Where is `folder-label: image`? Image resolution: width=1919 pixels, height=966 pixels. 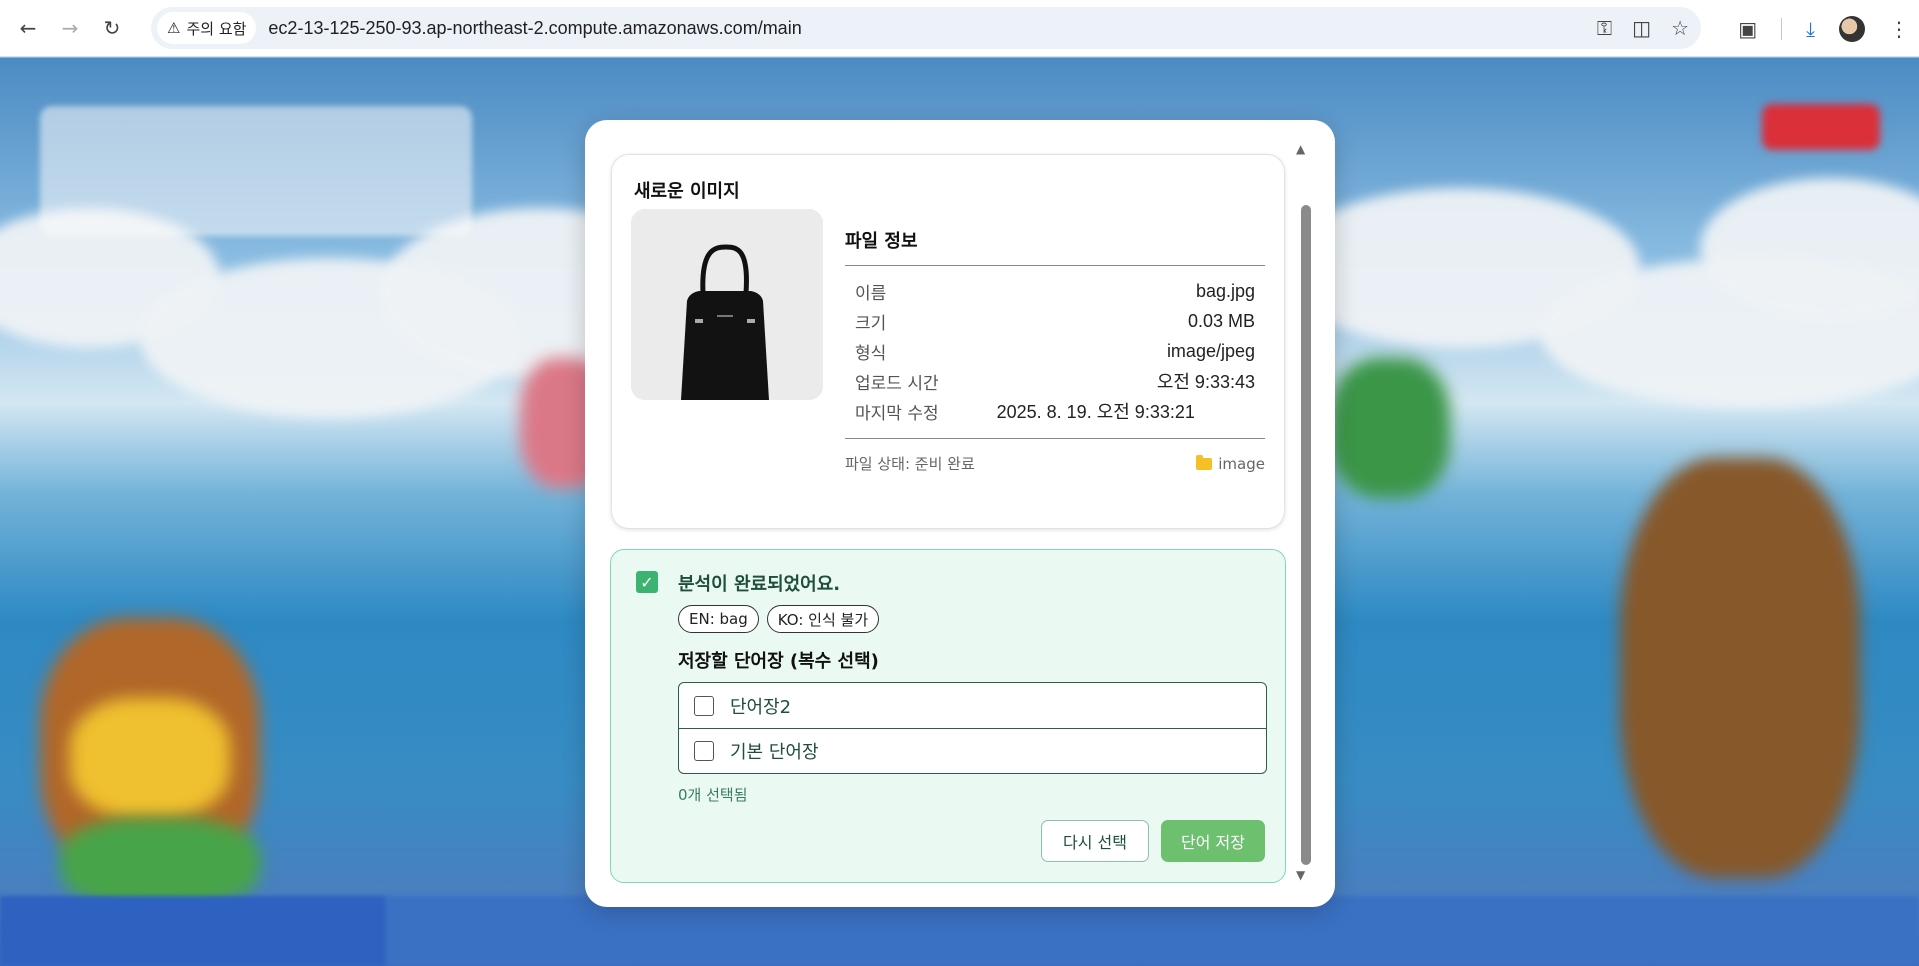 folder-label: image is located at coordinates (1241, 463).